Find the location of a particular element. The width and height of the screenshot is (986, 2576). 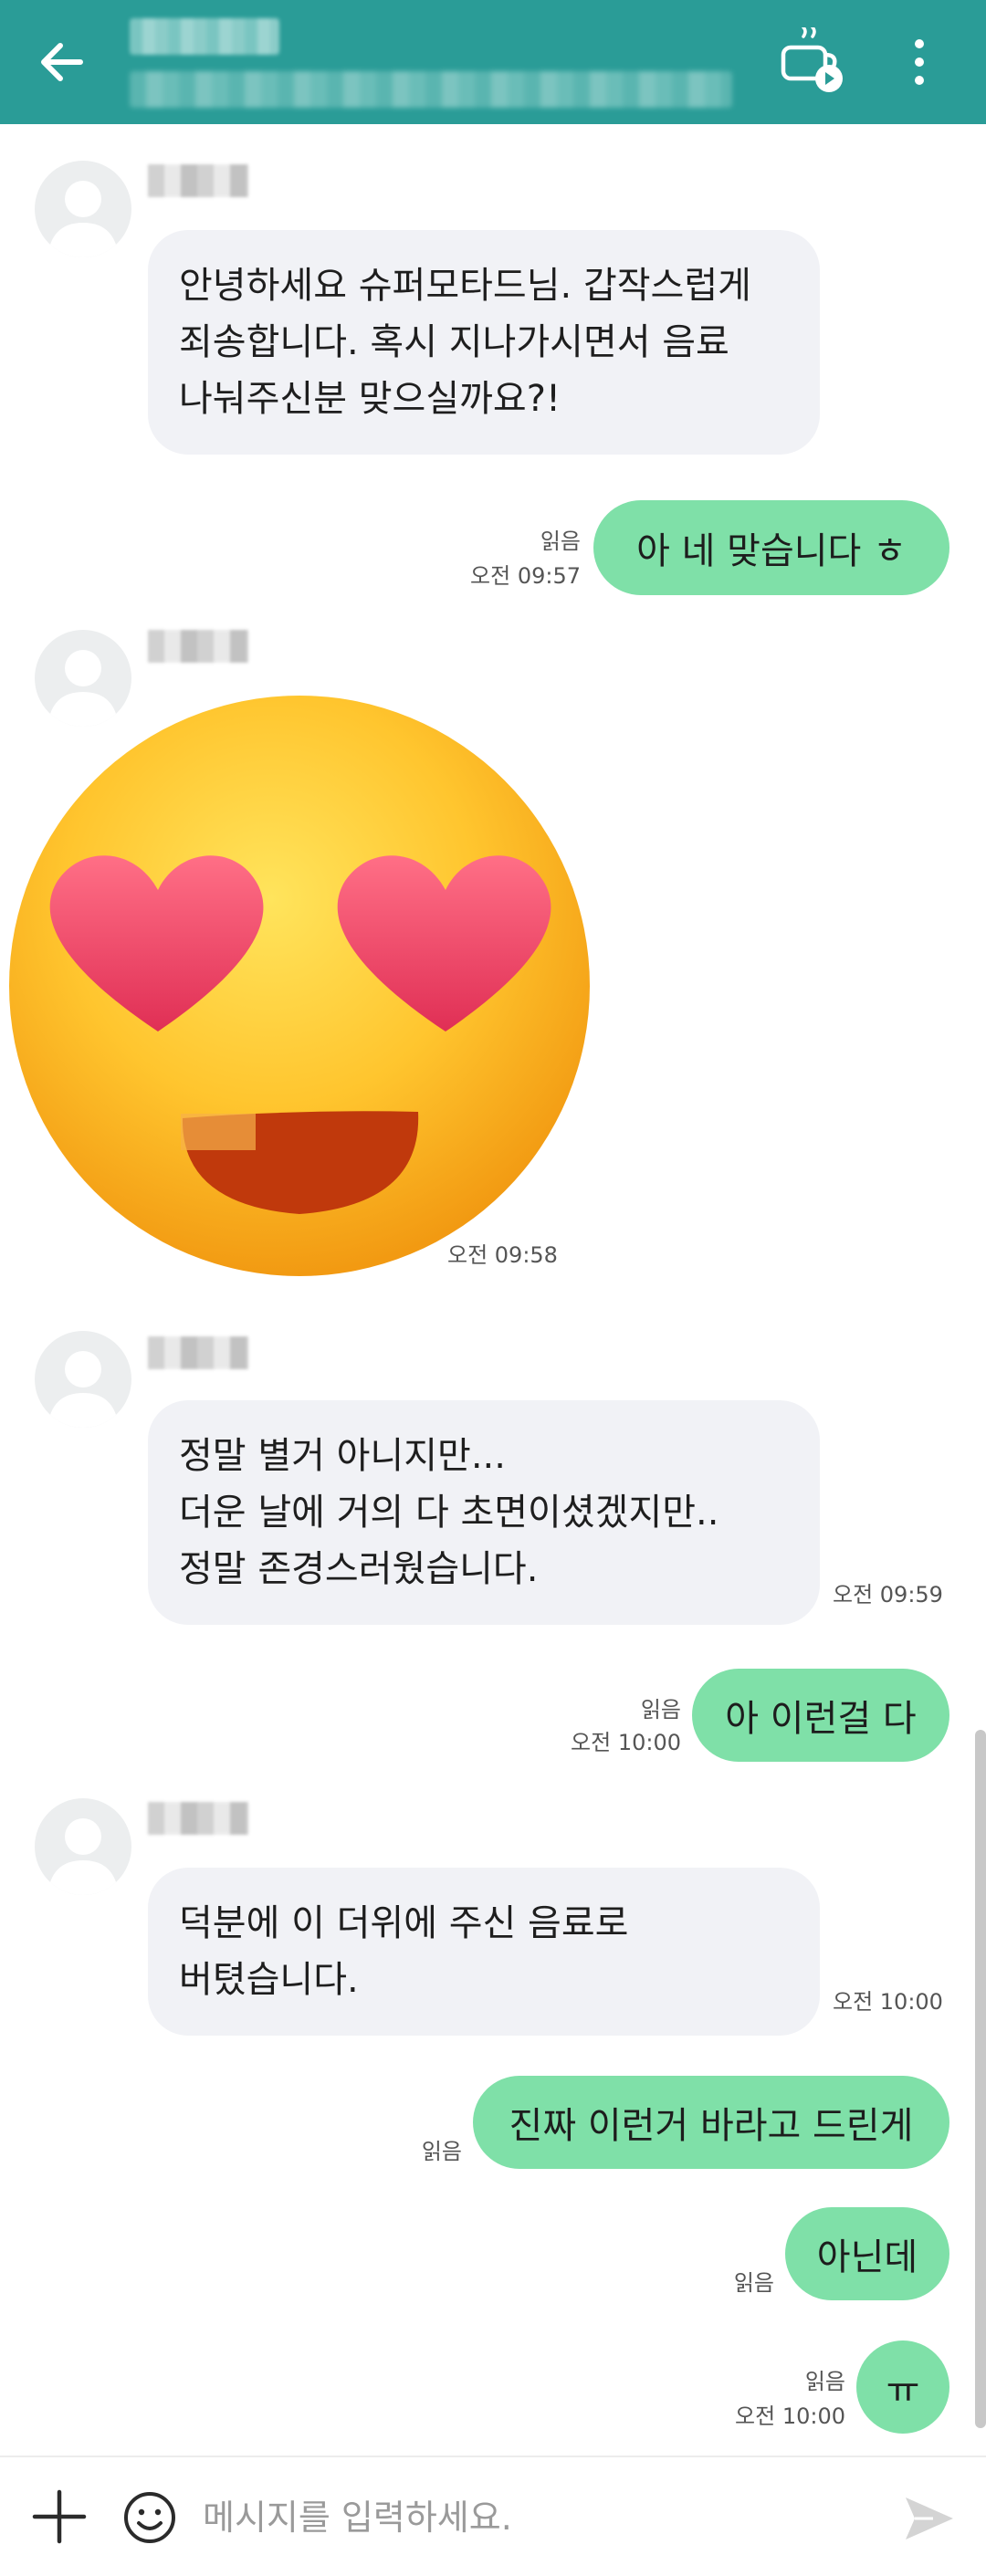

heart-eyes-emoji-icon is located at coordinates (299, 986).